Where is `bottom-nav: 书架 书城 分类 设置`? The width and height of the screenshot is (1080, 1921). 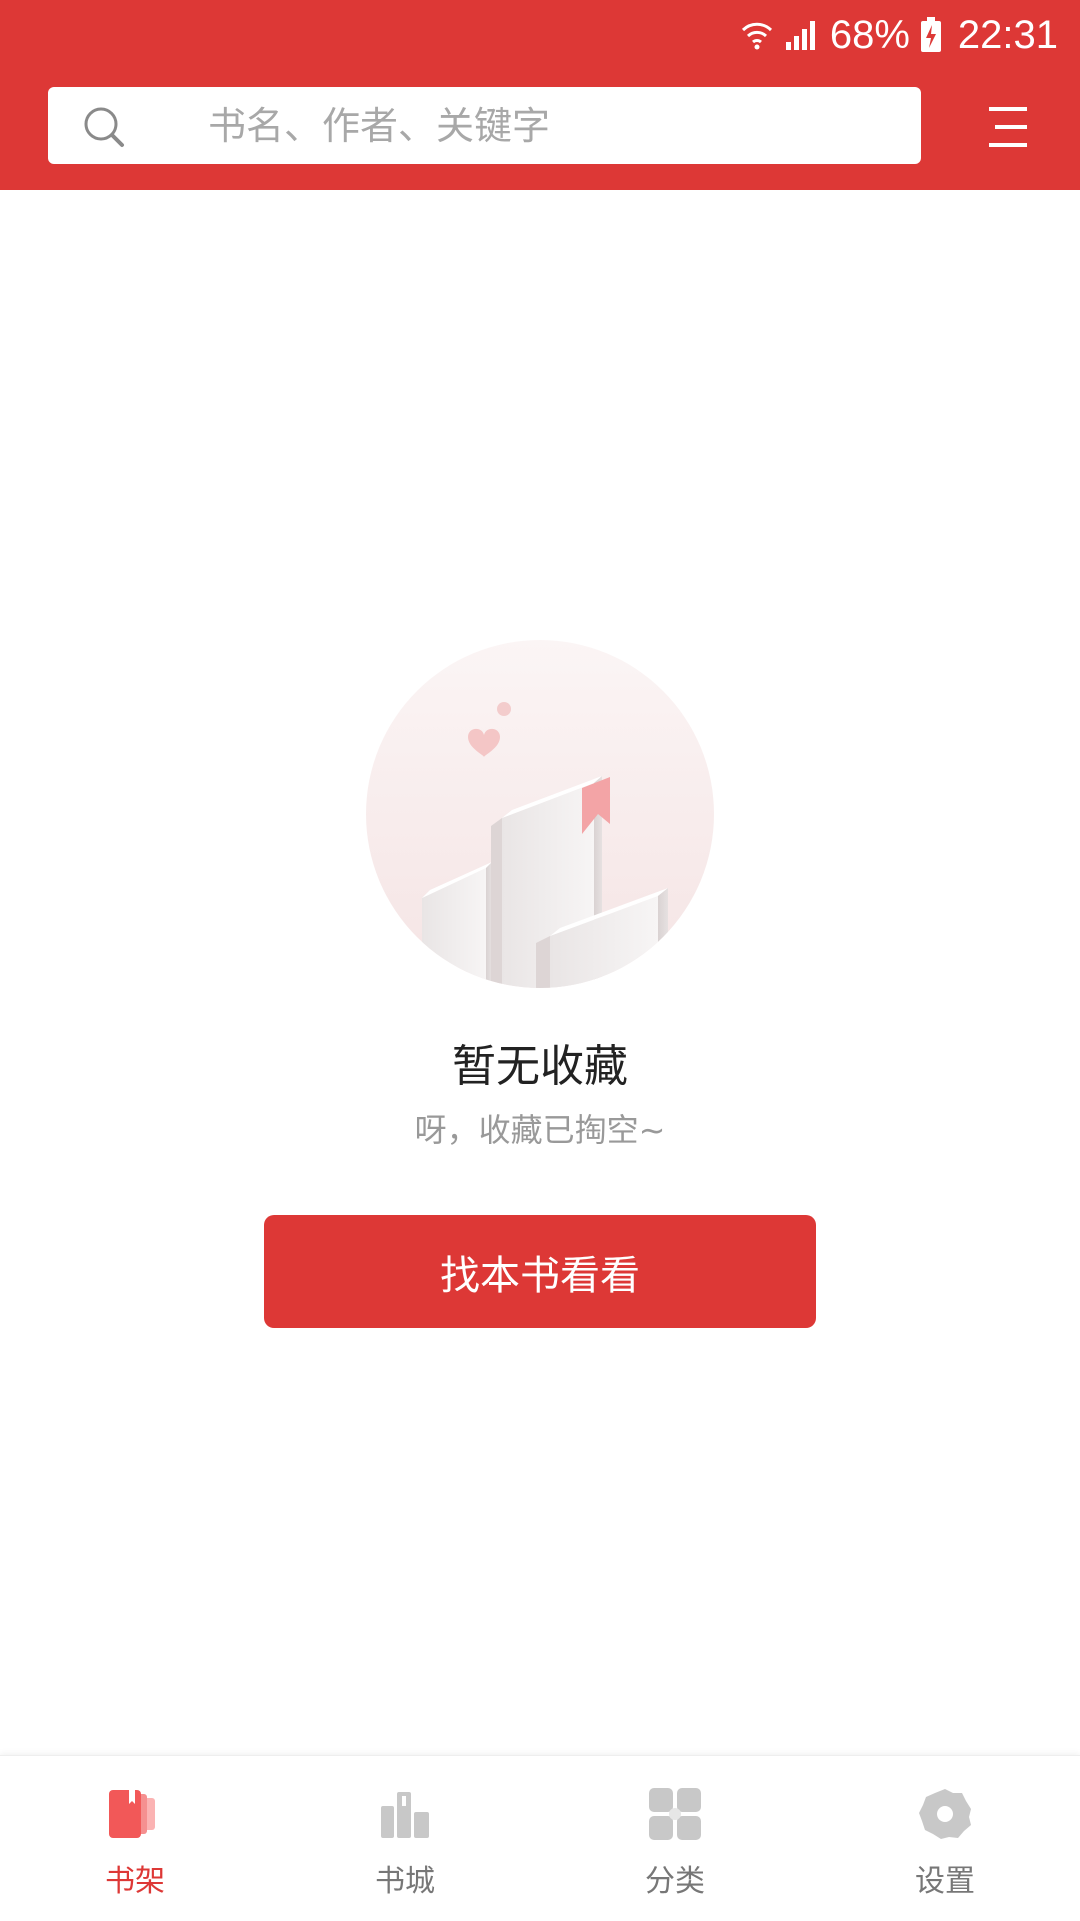
bottom-nav: 书架 书城 分类 设置 is located at coordinates (540, 1838).